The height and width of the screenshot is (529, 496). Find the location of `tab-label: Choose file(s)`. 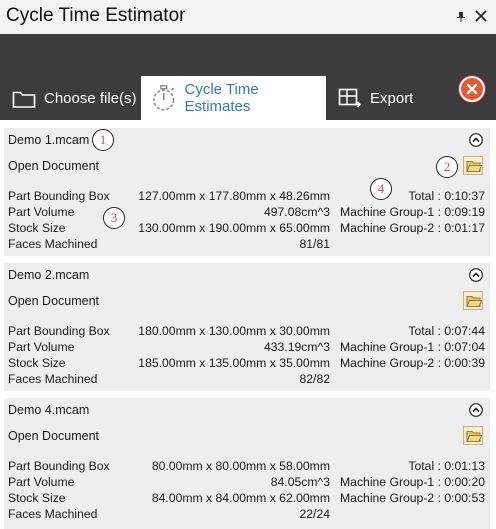

tab-label: Choose file(s) is located at coordinates (90, 98).